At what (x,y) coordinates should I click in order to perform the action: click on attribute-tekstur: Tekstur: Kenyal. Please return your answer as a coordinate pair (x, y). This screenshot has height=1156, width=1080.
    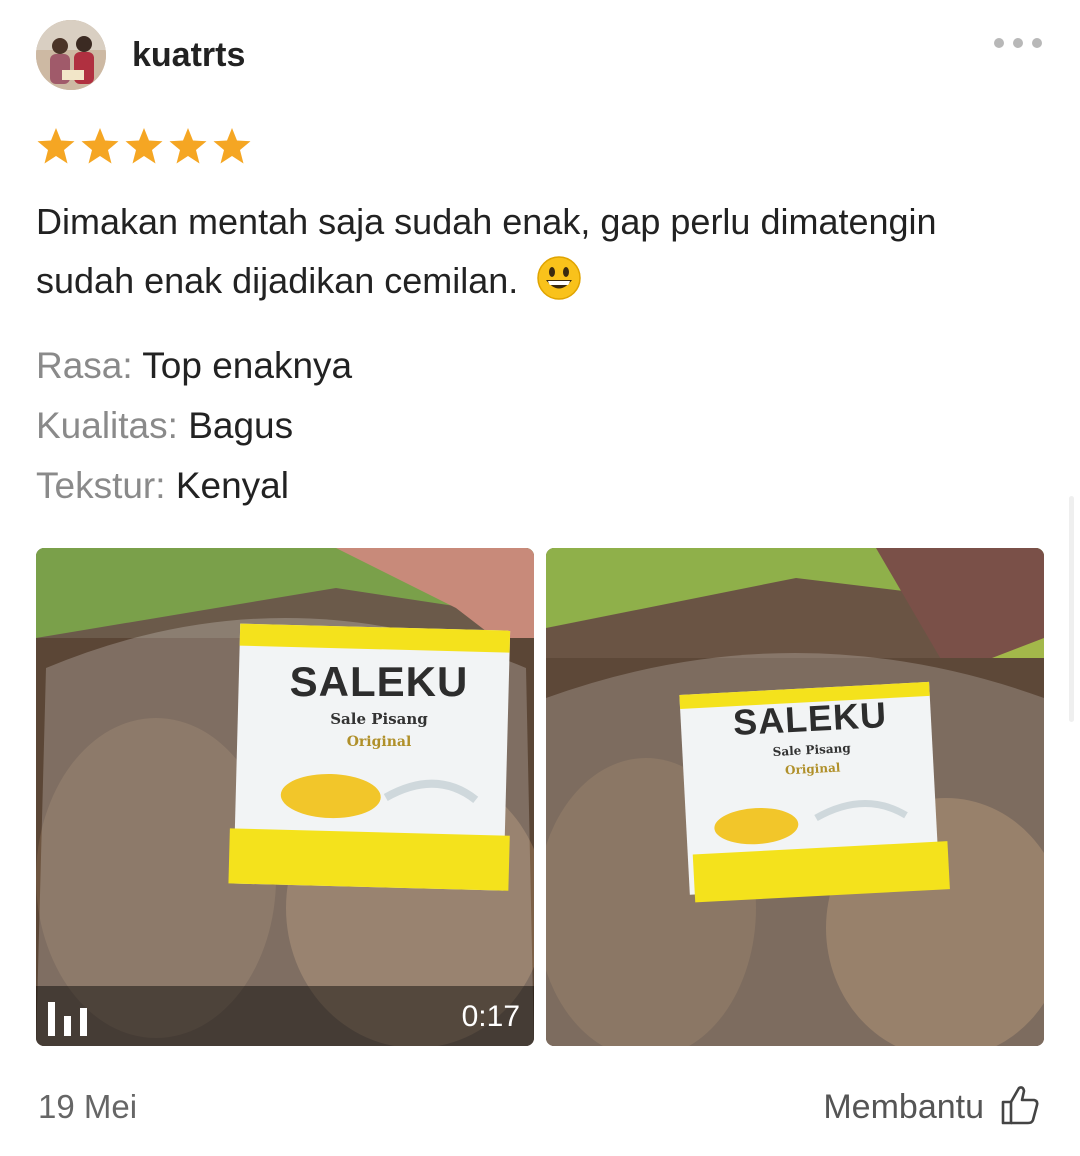
    Looking at the image, I should click on (162, 486).